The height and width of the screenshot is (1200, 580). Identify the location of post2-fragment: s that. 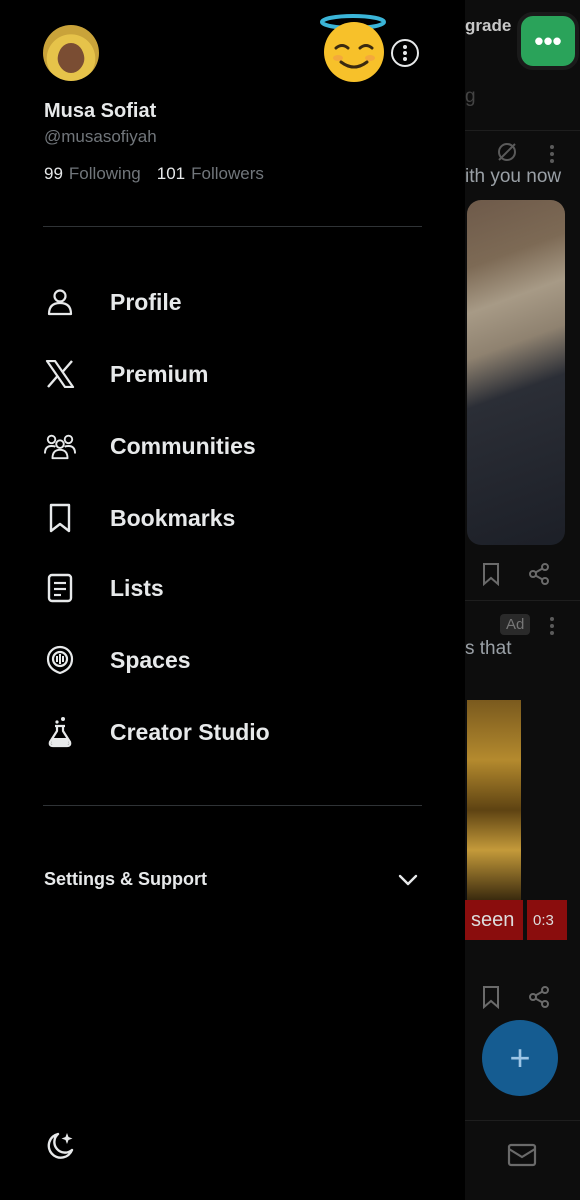
(488, 648).